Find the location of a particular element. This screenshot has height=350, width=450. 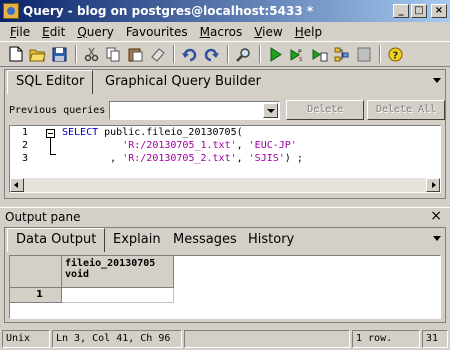

open-folder-icon is located at coordinates (37, 54).